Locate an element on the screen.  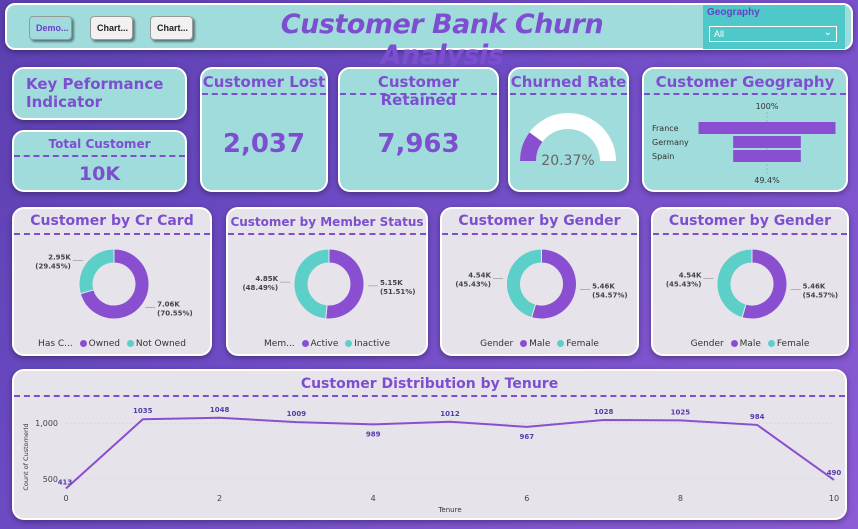
donut-data-label: 4.85K (48.49%) is located at coordinates (260, 283).